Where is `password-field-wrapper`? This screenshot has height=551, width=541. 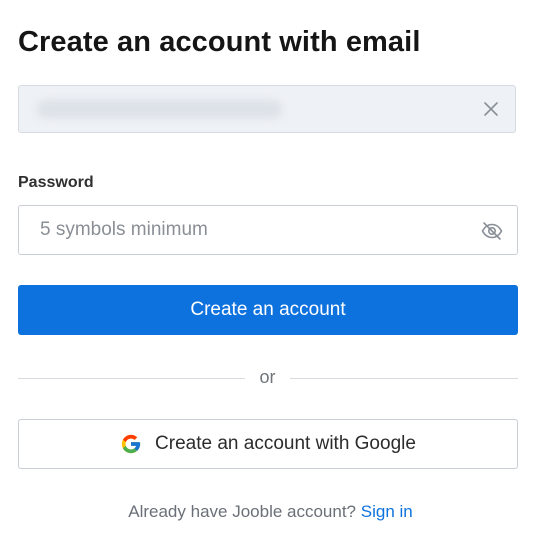
password-field-wrapper is located at coordinates (268, 230).